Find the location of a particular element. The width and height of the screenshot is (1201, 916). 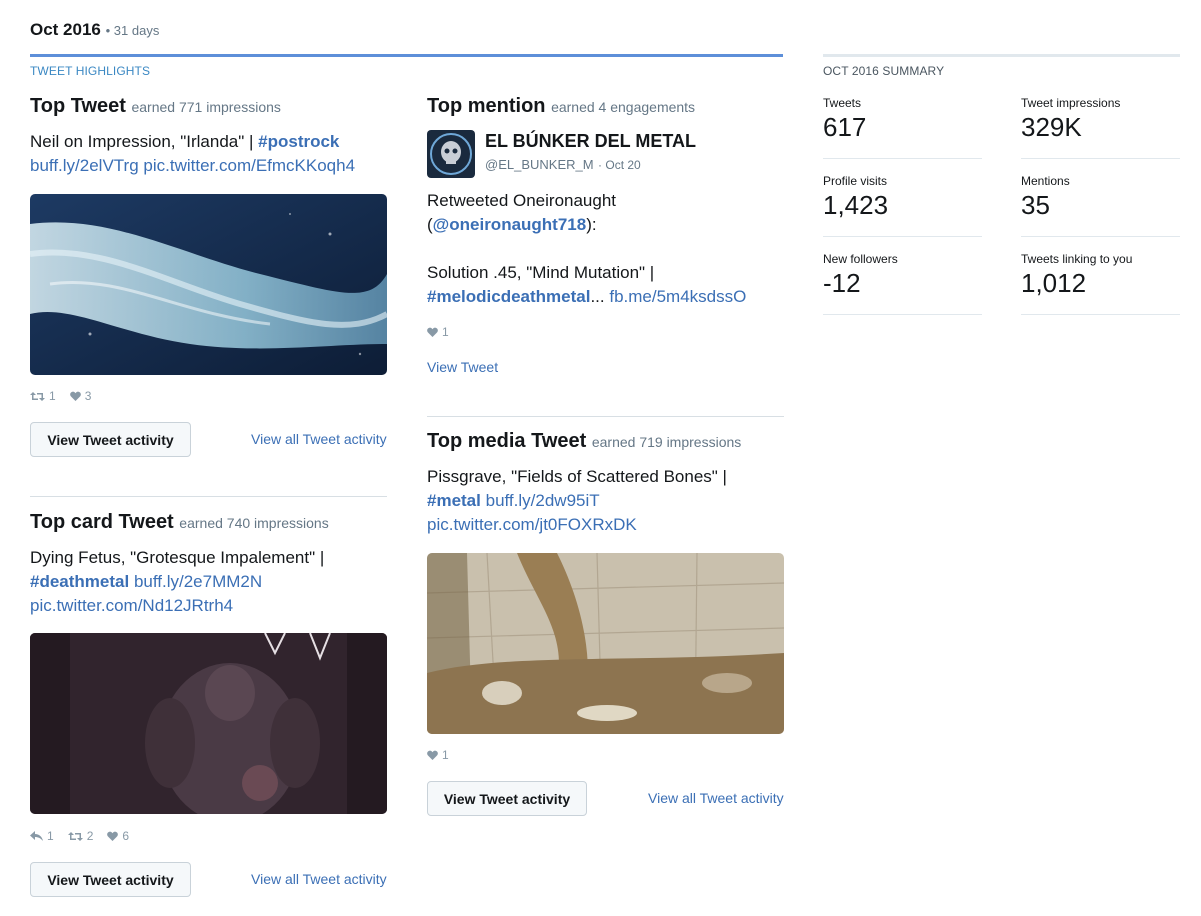

summary-item-label: Tweets linking to you is located at coordinates (1077, 259).